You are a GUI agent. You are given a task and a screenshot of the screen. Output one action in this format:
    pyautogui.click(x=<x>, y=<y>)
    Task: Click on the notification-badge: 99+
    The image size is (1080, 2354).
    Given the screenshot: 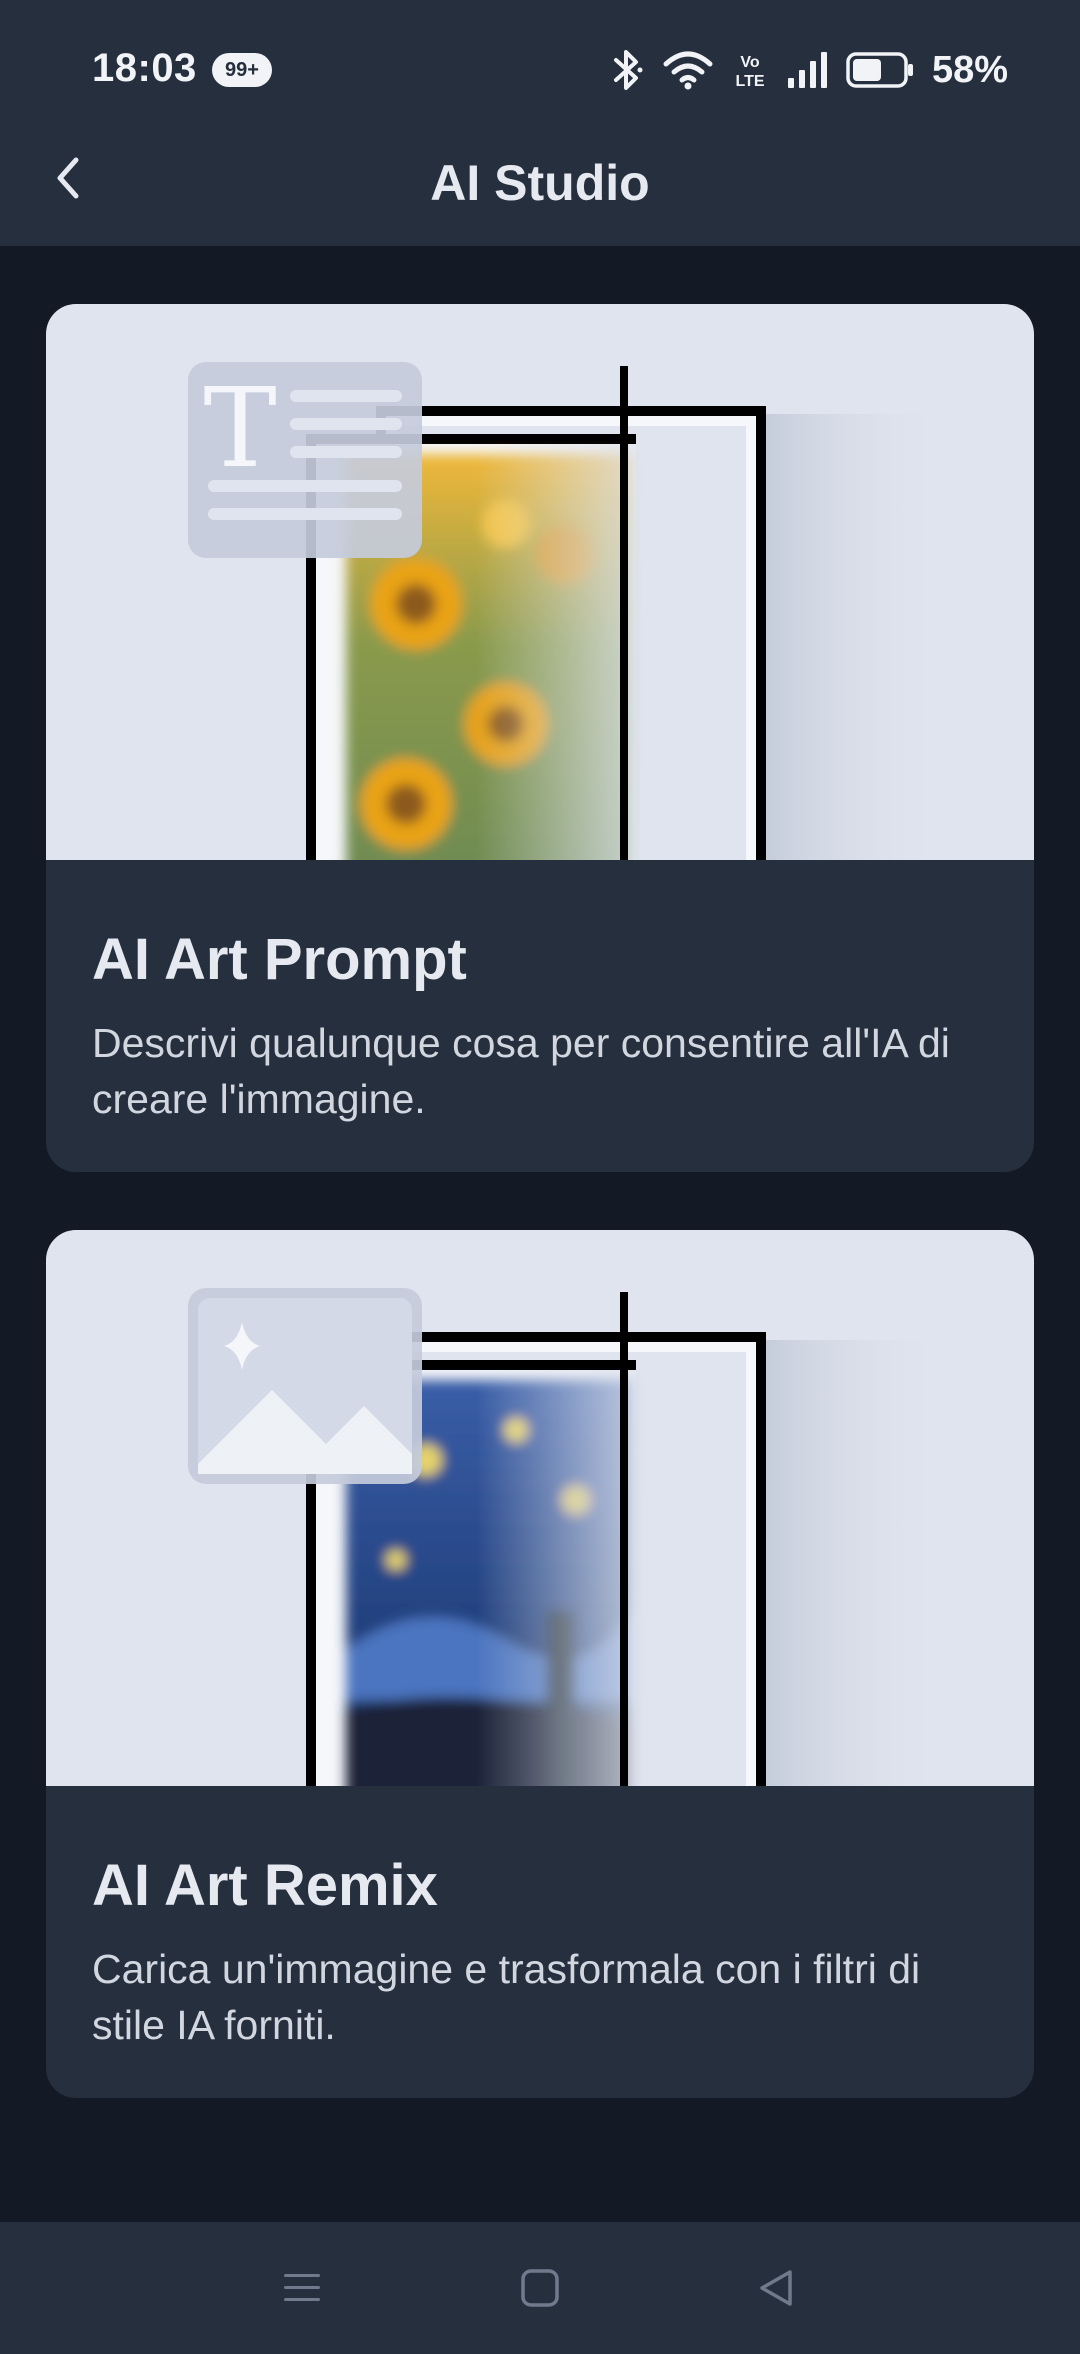 What is the action you would take?
    pyautogui.click(x=242, y=70)
    